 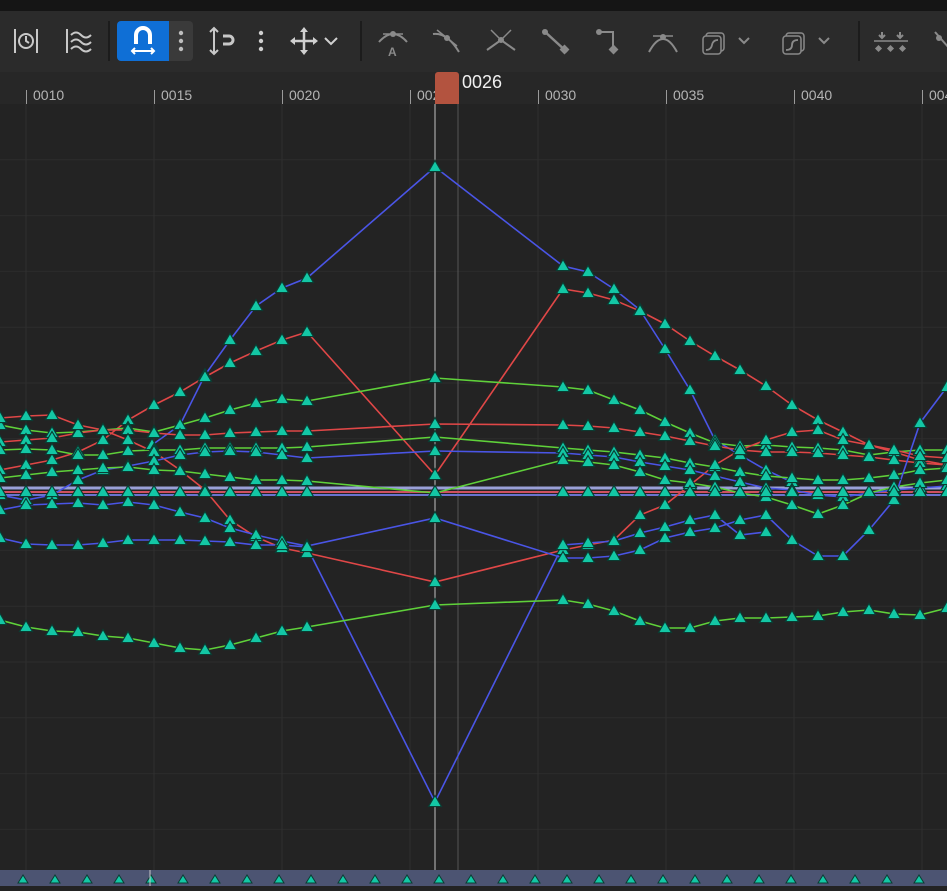 What do you see at coordinates (447, 41) in the screenshot?
I see `user-tangent-button` at bounding box center [447, 41].